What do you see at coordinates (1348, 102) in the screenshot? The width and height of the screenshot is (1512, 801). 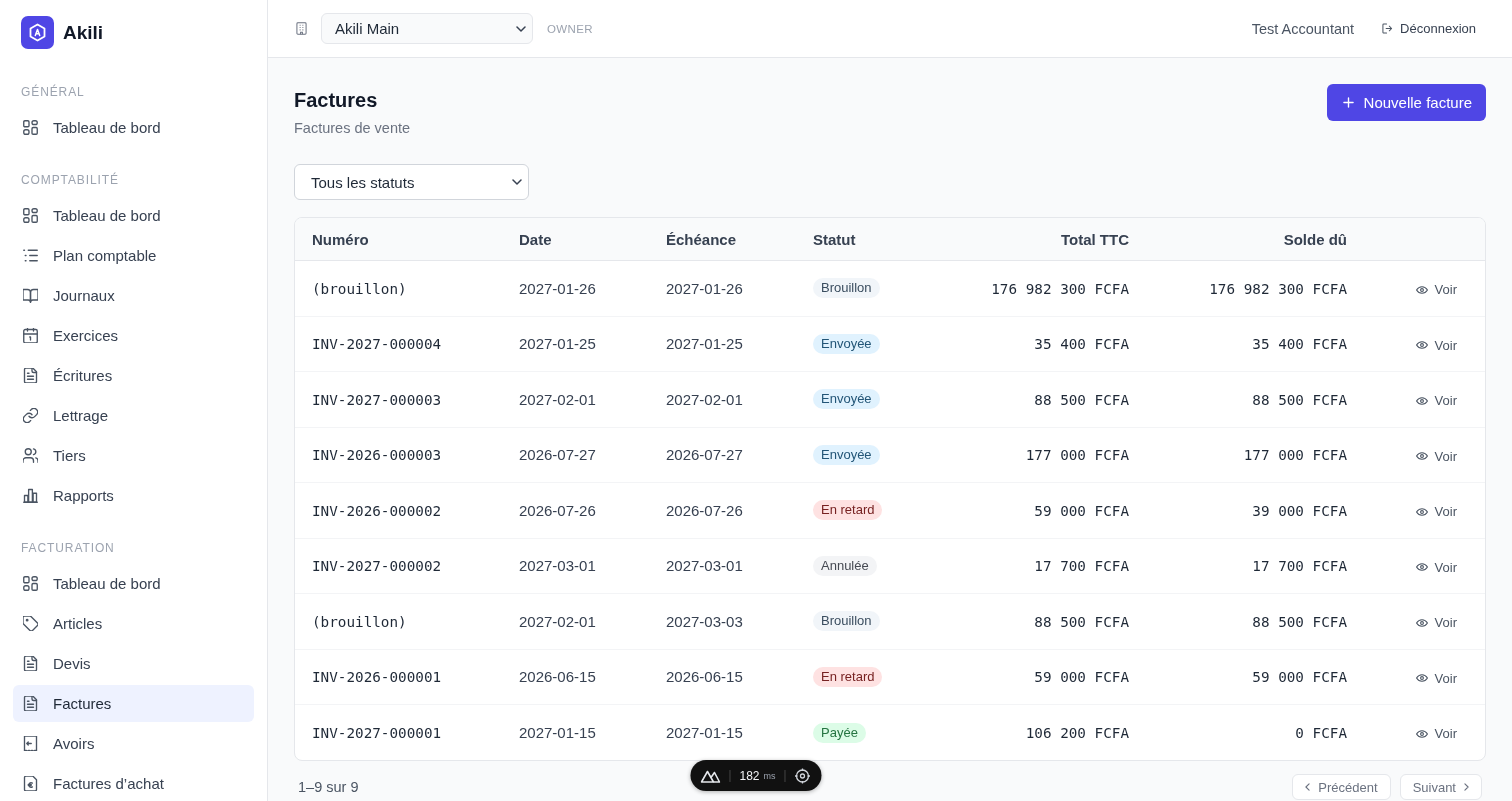 I see `plus-icon` at bounding box center [1348, 102].